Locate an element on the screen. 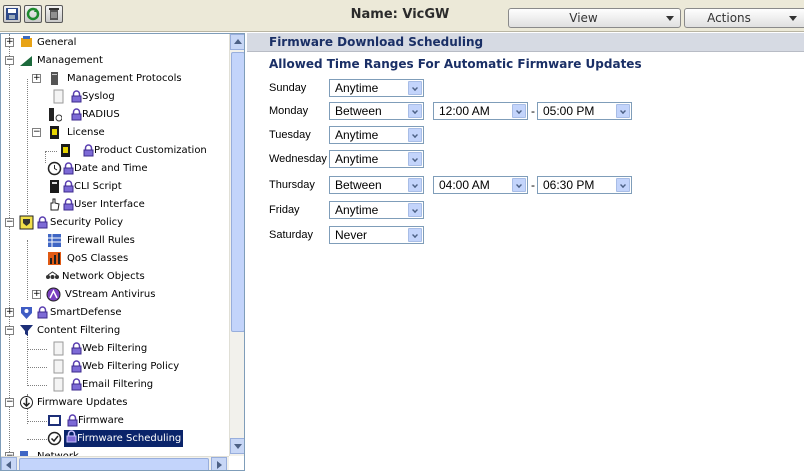 Image resolution: width=804 pixels, height=471 pixels. tree-vertical-scrollbar is located at coordinates (236, 245).